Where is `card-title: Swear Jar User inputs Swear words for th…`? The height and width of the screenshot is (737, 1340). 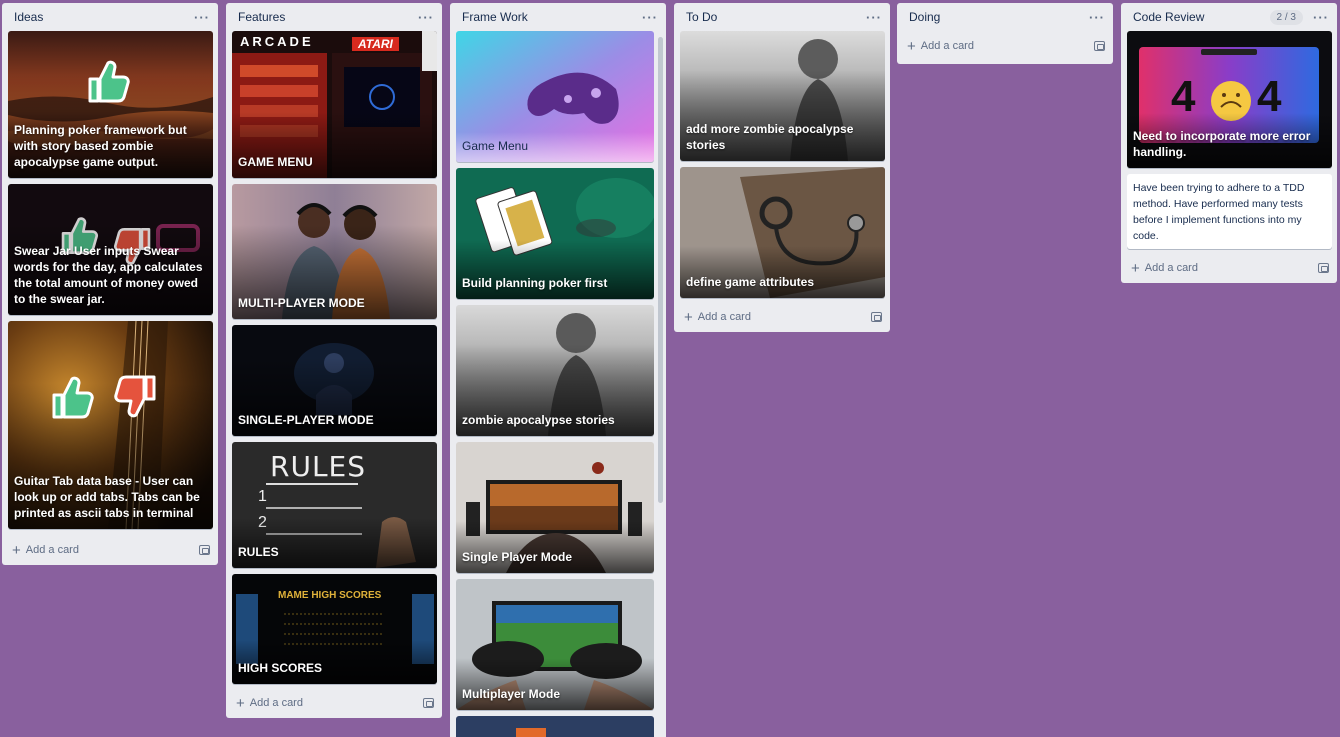
card-title: Swear Jar User inputs Swear words for th… is located at coordinates (108, 275).